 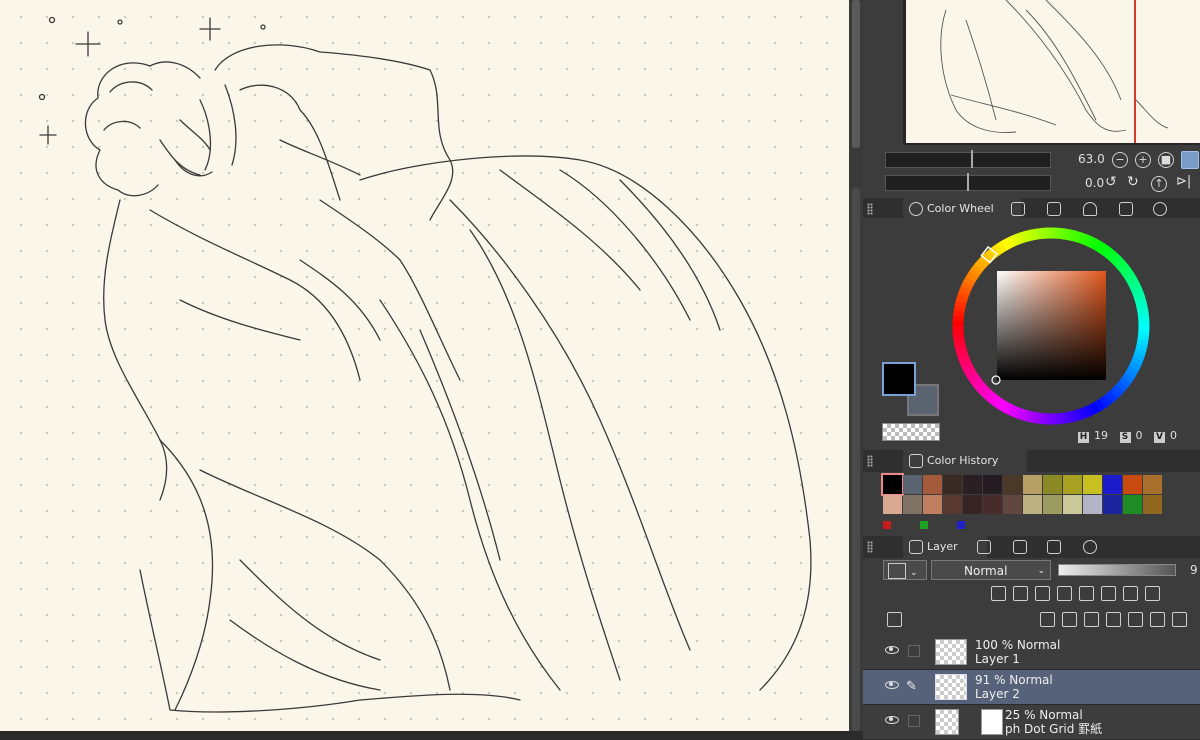 What do you see at coordinates (1179, 619) in the screenshot?
I see `delete-layer-icon` at bounding box center [1179, 619].